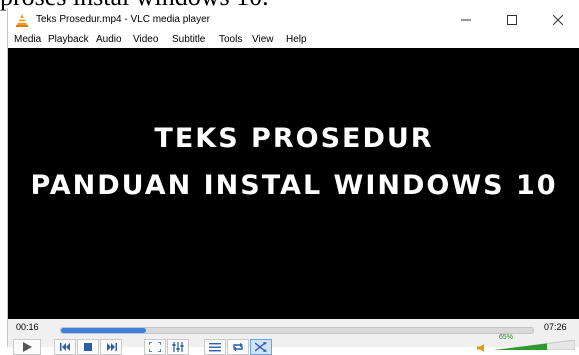 The height and width of the screenshot is (355, 579). I want to click on menu-subtitle: Subtitle, so click(188, 40).